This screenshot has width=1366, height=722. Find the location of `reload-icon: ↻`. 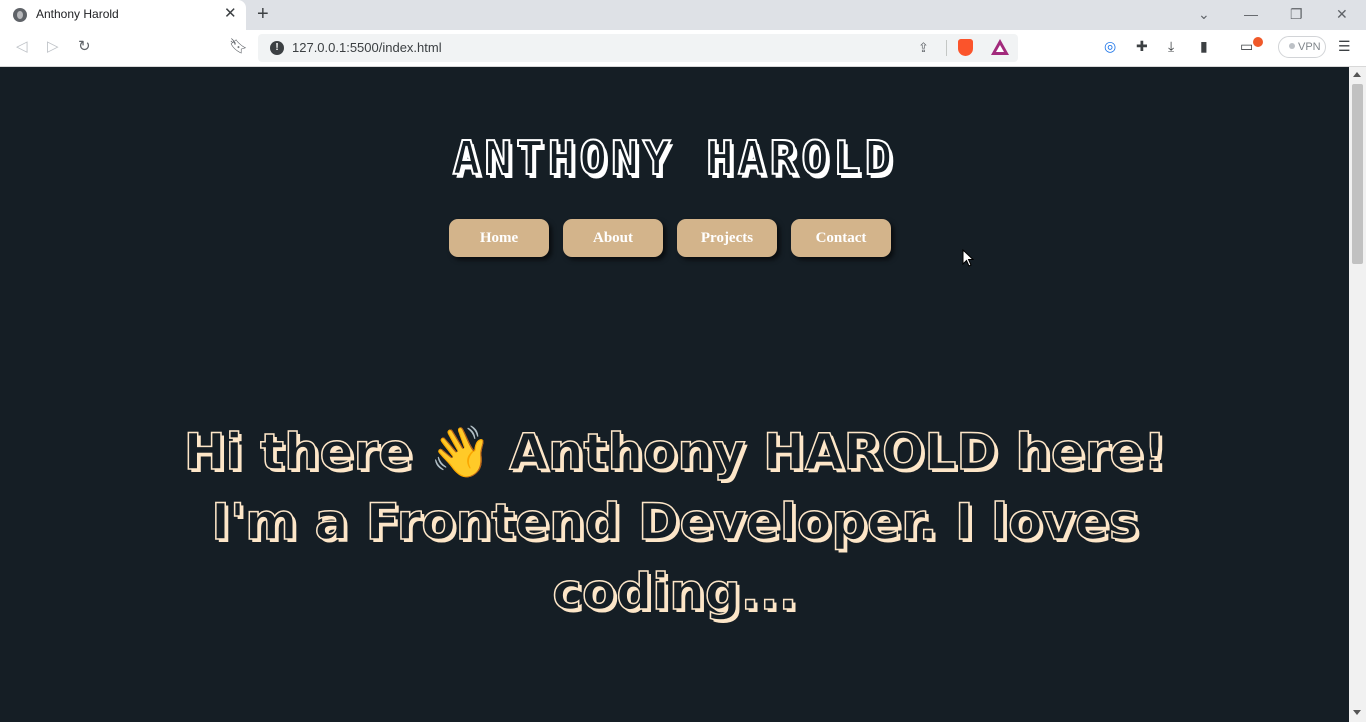

reload-icon: ↻ is located at coordinates (84, 47).